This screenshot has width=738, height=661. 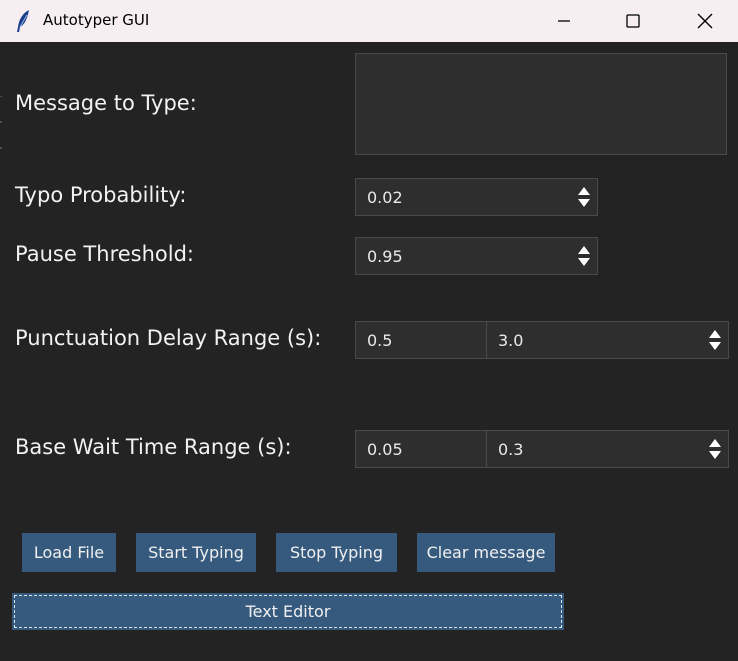 I want to click on typo-probability-spinbox: 0.02, so click(x=476, y=197).